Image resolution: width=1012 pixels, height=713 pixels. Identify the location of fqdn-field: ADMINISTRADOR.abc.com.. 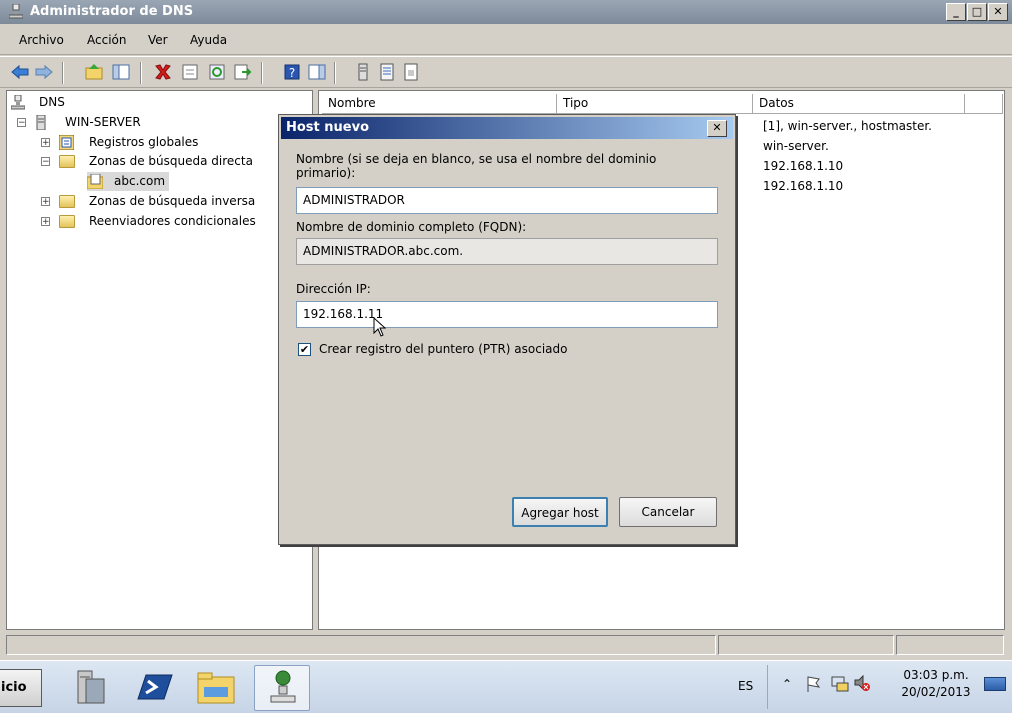
(507, 251).